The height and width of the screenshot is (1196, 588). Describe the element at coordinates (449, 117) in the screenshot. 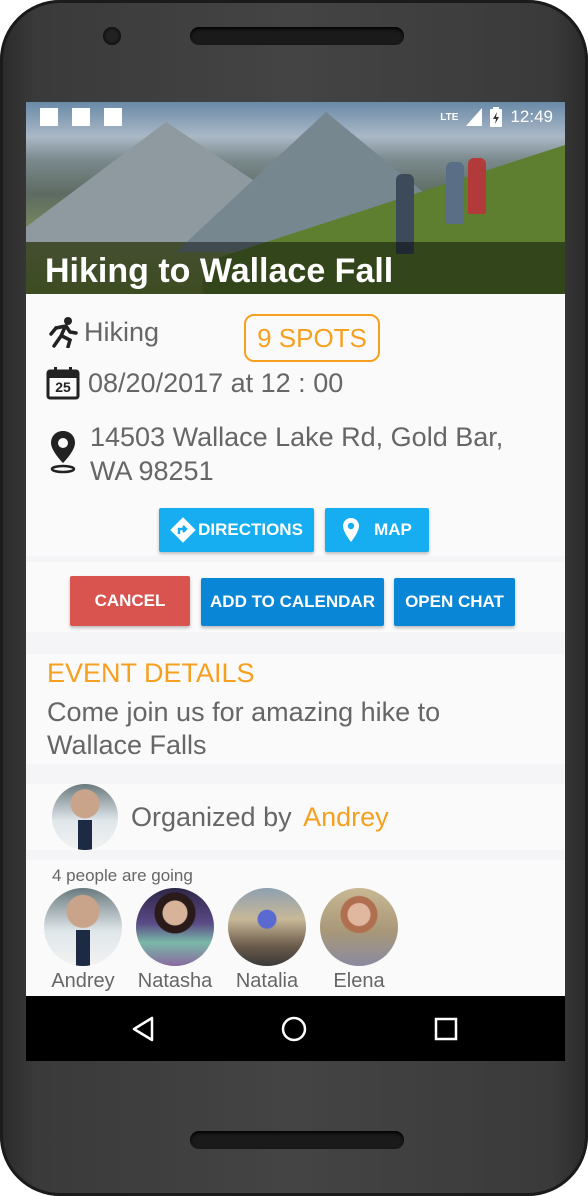

I see `network-type: LTE` at that location.